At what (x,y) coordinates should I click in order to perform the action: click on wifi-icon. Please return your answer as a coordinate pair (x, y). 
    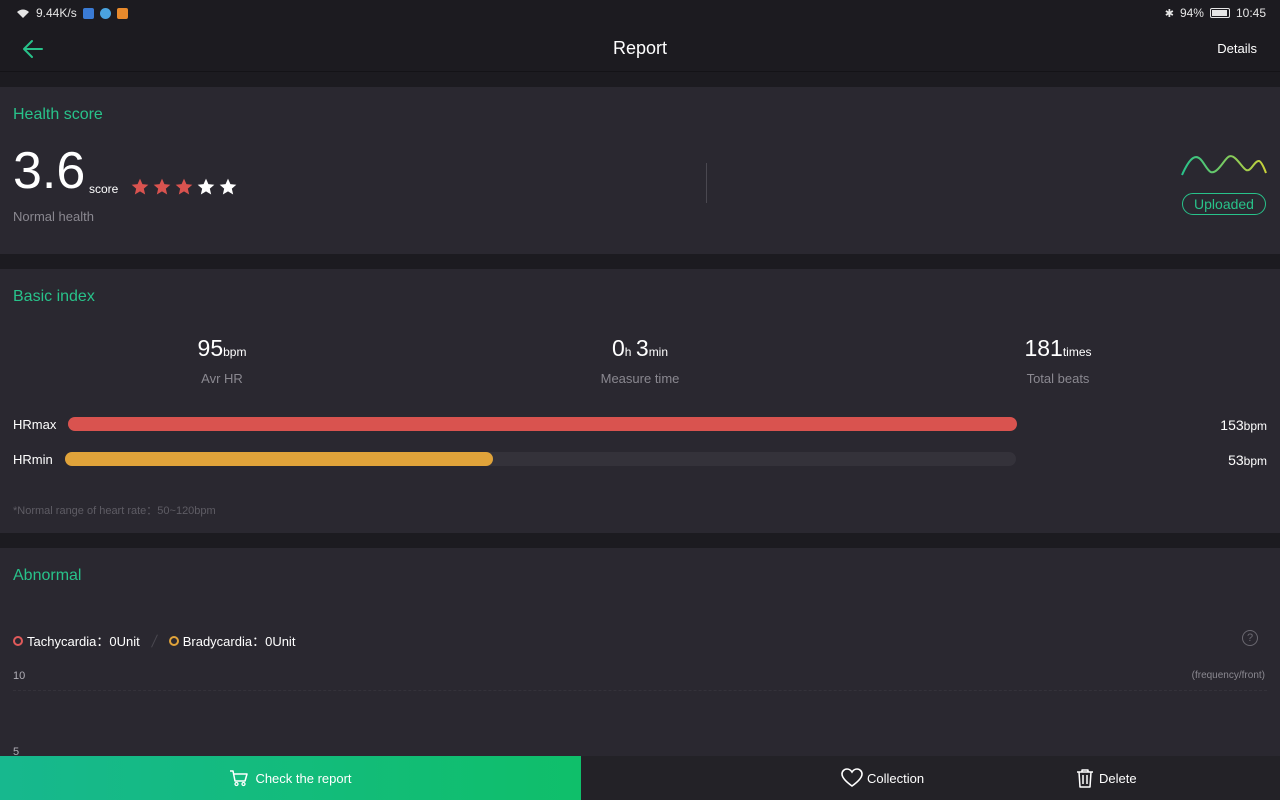
    Looking at the image, I should click on (23, 13).